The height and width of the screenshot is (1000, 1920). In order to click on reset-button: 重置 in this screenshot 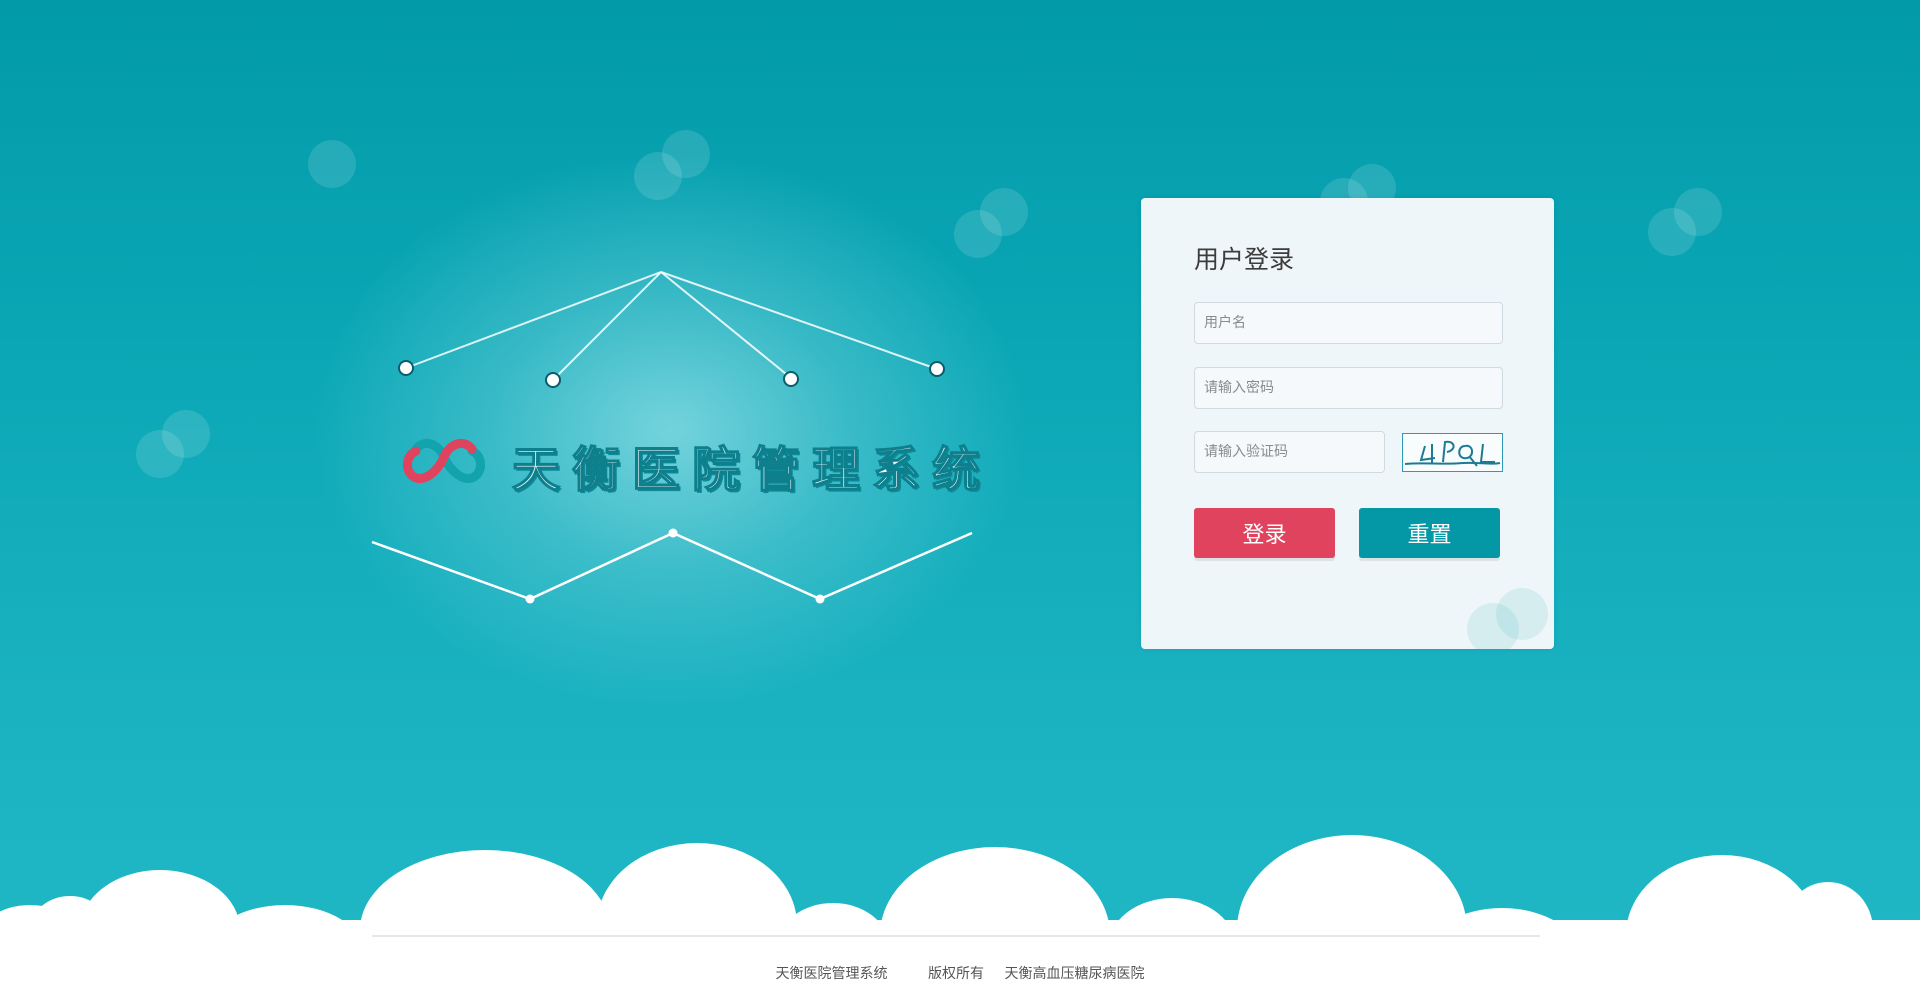, I will do `click(1429, 533)`.